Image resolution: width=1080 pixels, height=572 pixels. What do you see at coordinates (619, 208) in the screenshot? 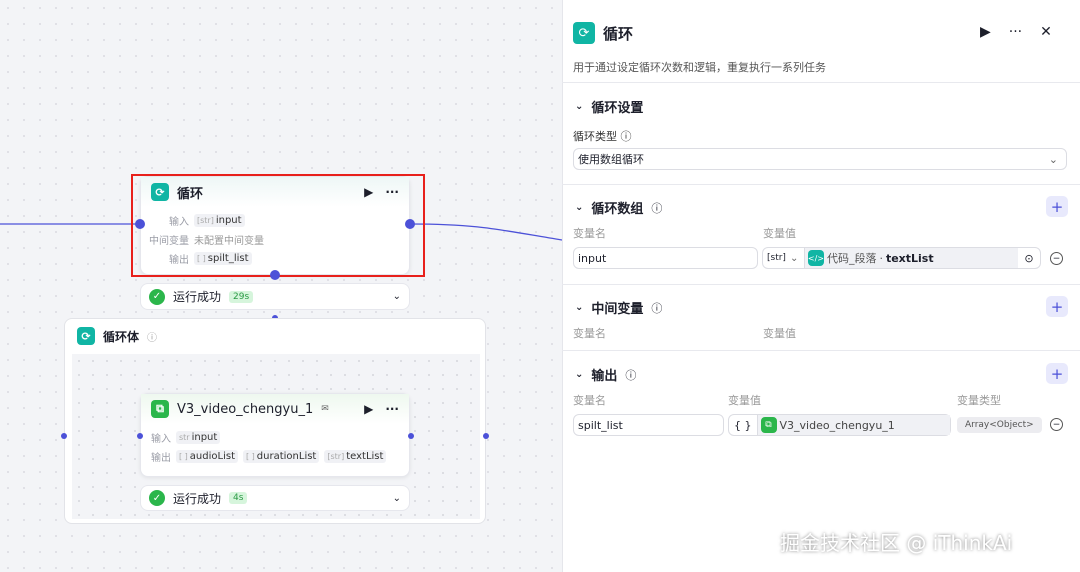
I see `section-loop-array: ⌄ 循环数组 ⓘ` at bounding box center [619, 208].